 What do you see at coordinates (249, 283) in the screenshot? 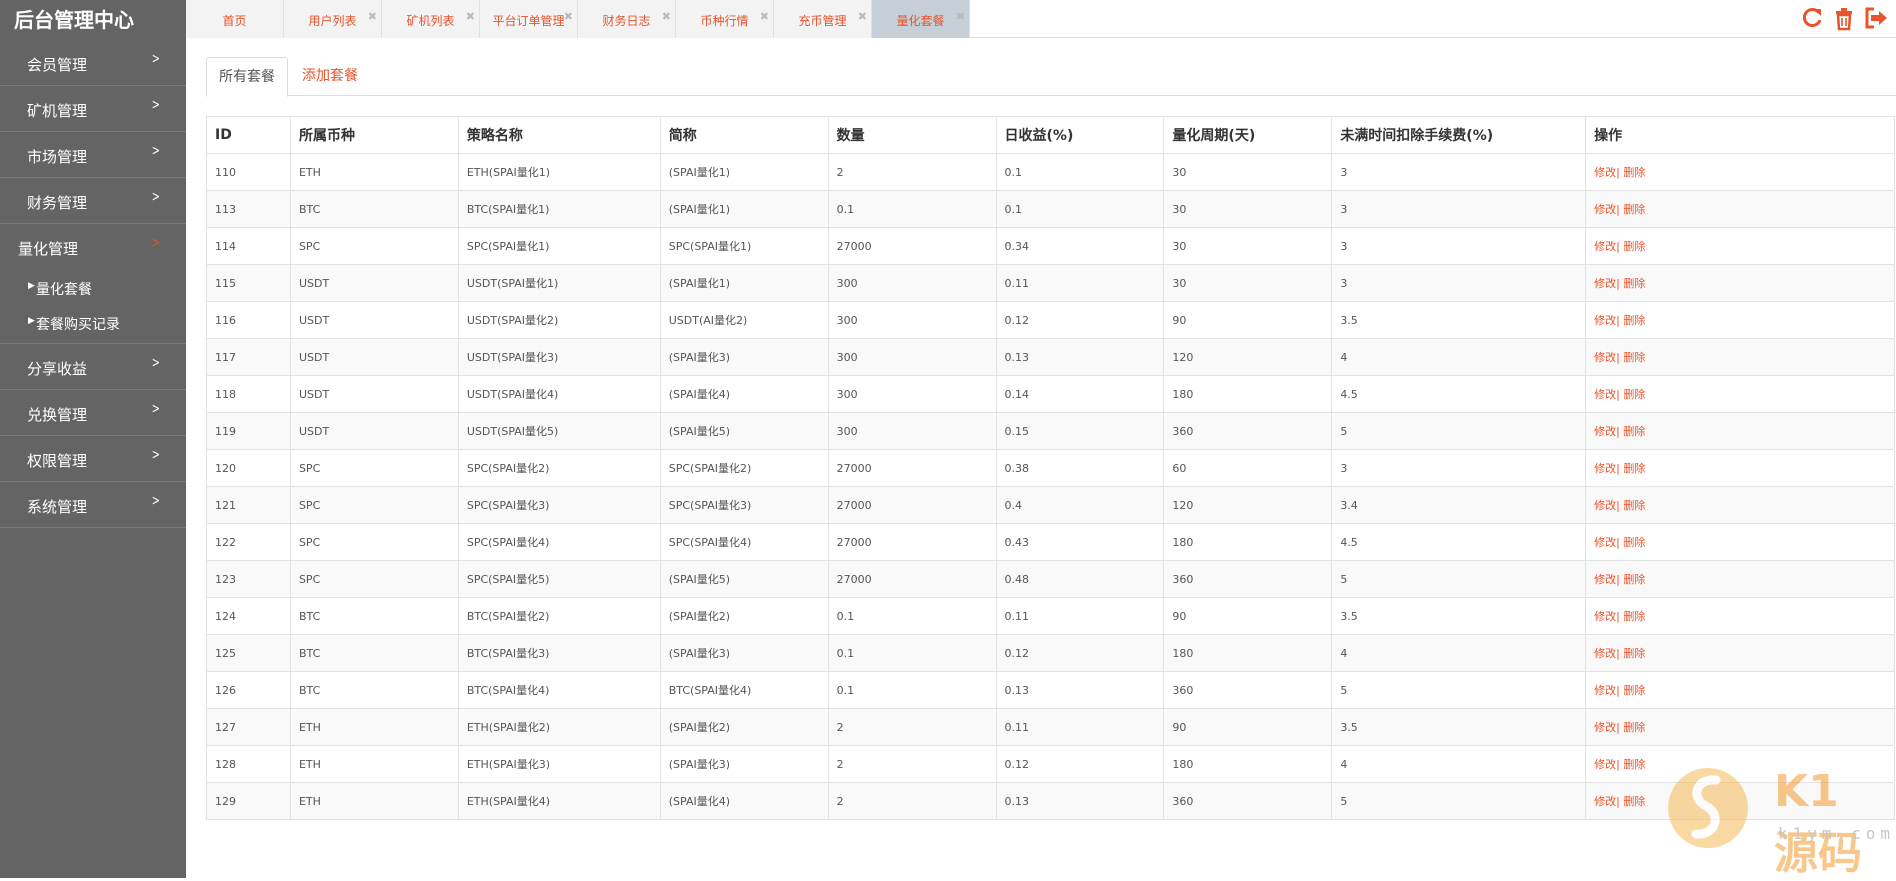
I see `table-cell: 115` at bounding box center [249, 283].